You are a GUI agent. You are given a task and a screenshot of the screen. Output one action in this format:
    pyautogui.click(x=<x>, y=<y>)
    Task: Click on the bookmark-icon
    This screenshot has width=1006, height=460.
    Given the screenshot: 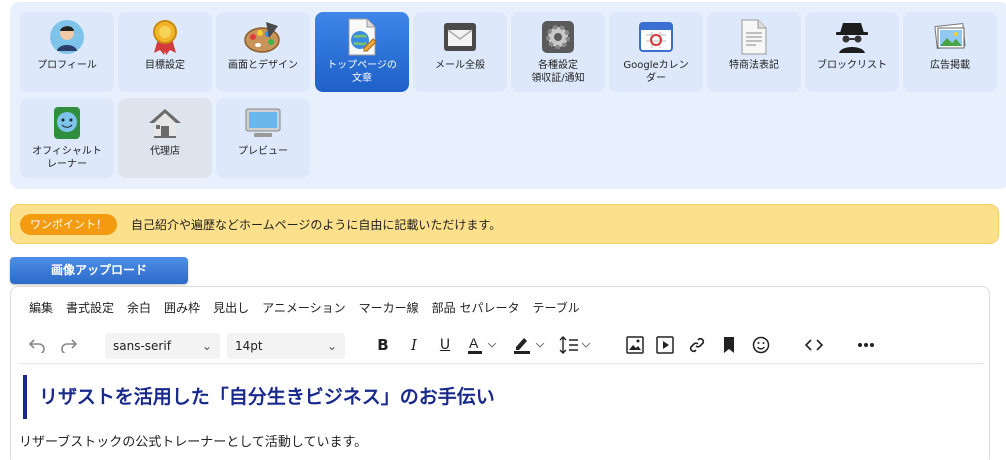 What is the action you would take?
    pyautogui.click(x=729, y=345)
    